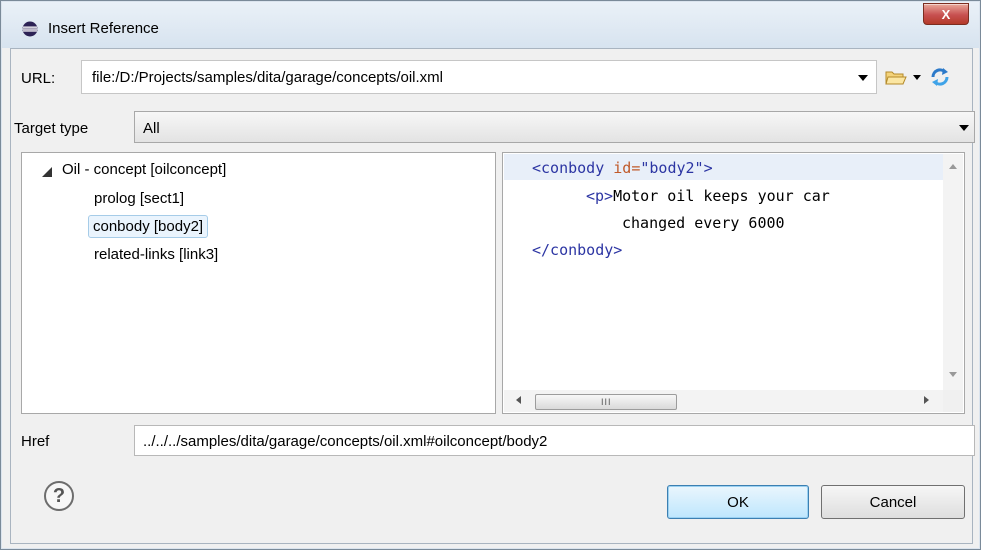 This screenshot has width=981, height=550. I want to click on close-button: X, so click(946, 14).